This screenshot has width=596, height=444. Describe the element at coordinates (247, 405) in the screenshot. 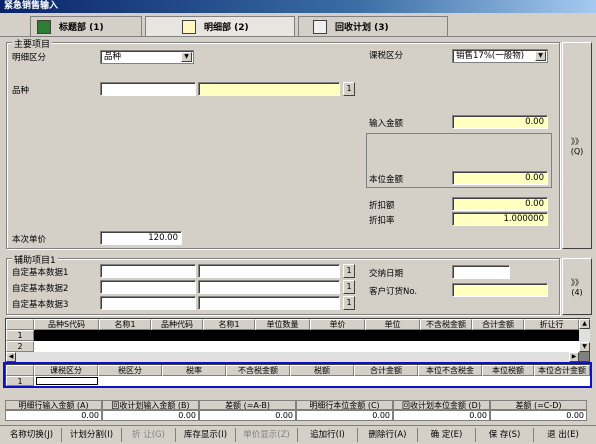

I see `summary-header: 差额 (=A-B)` at that location.